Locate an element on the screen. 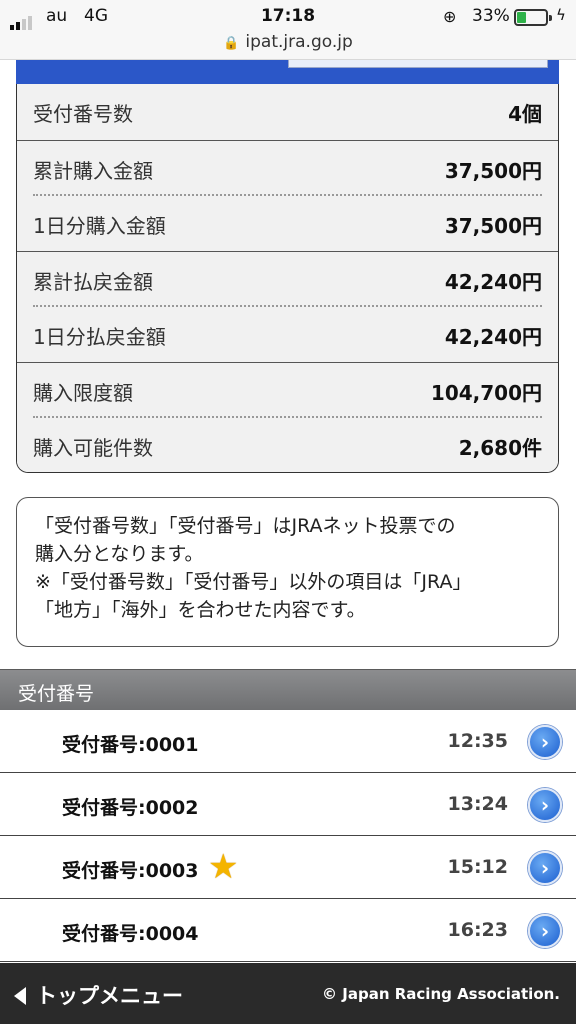 This screenshot has height=1024, width=576. summary-label: 累計購入金額 is located at coordinates (93, 171).